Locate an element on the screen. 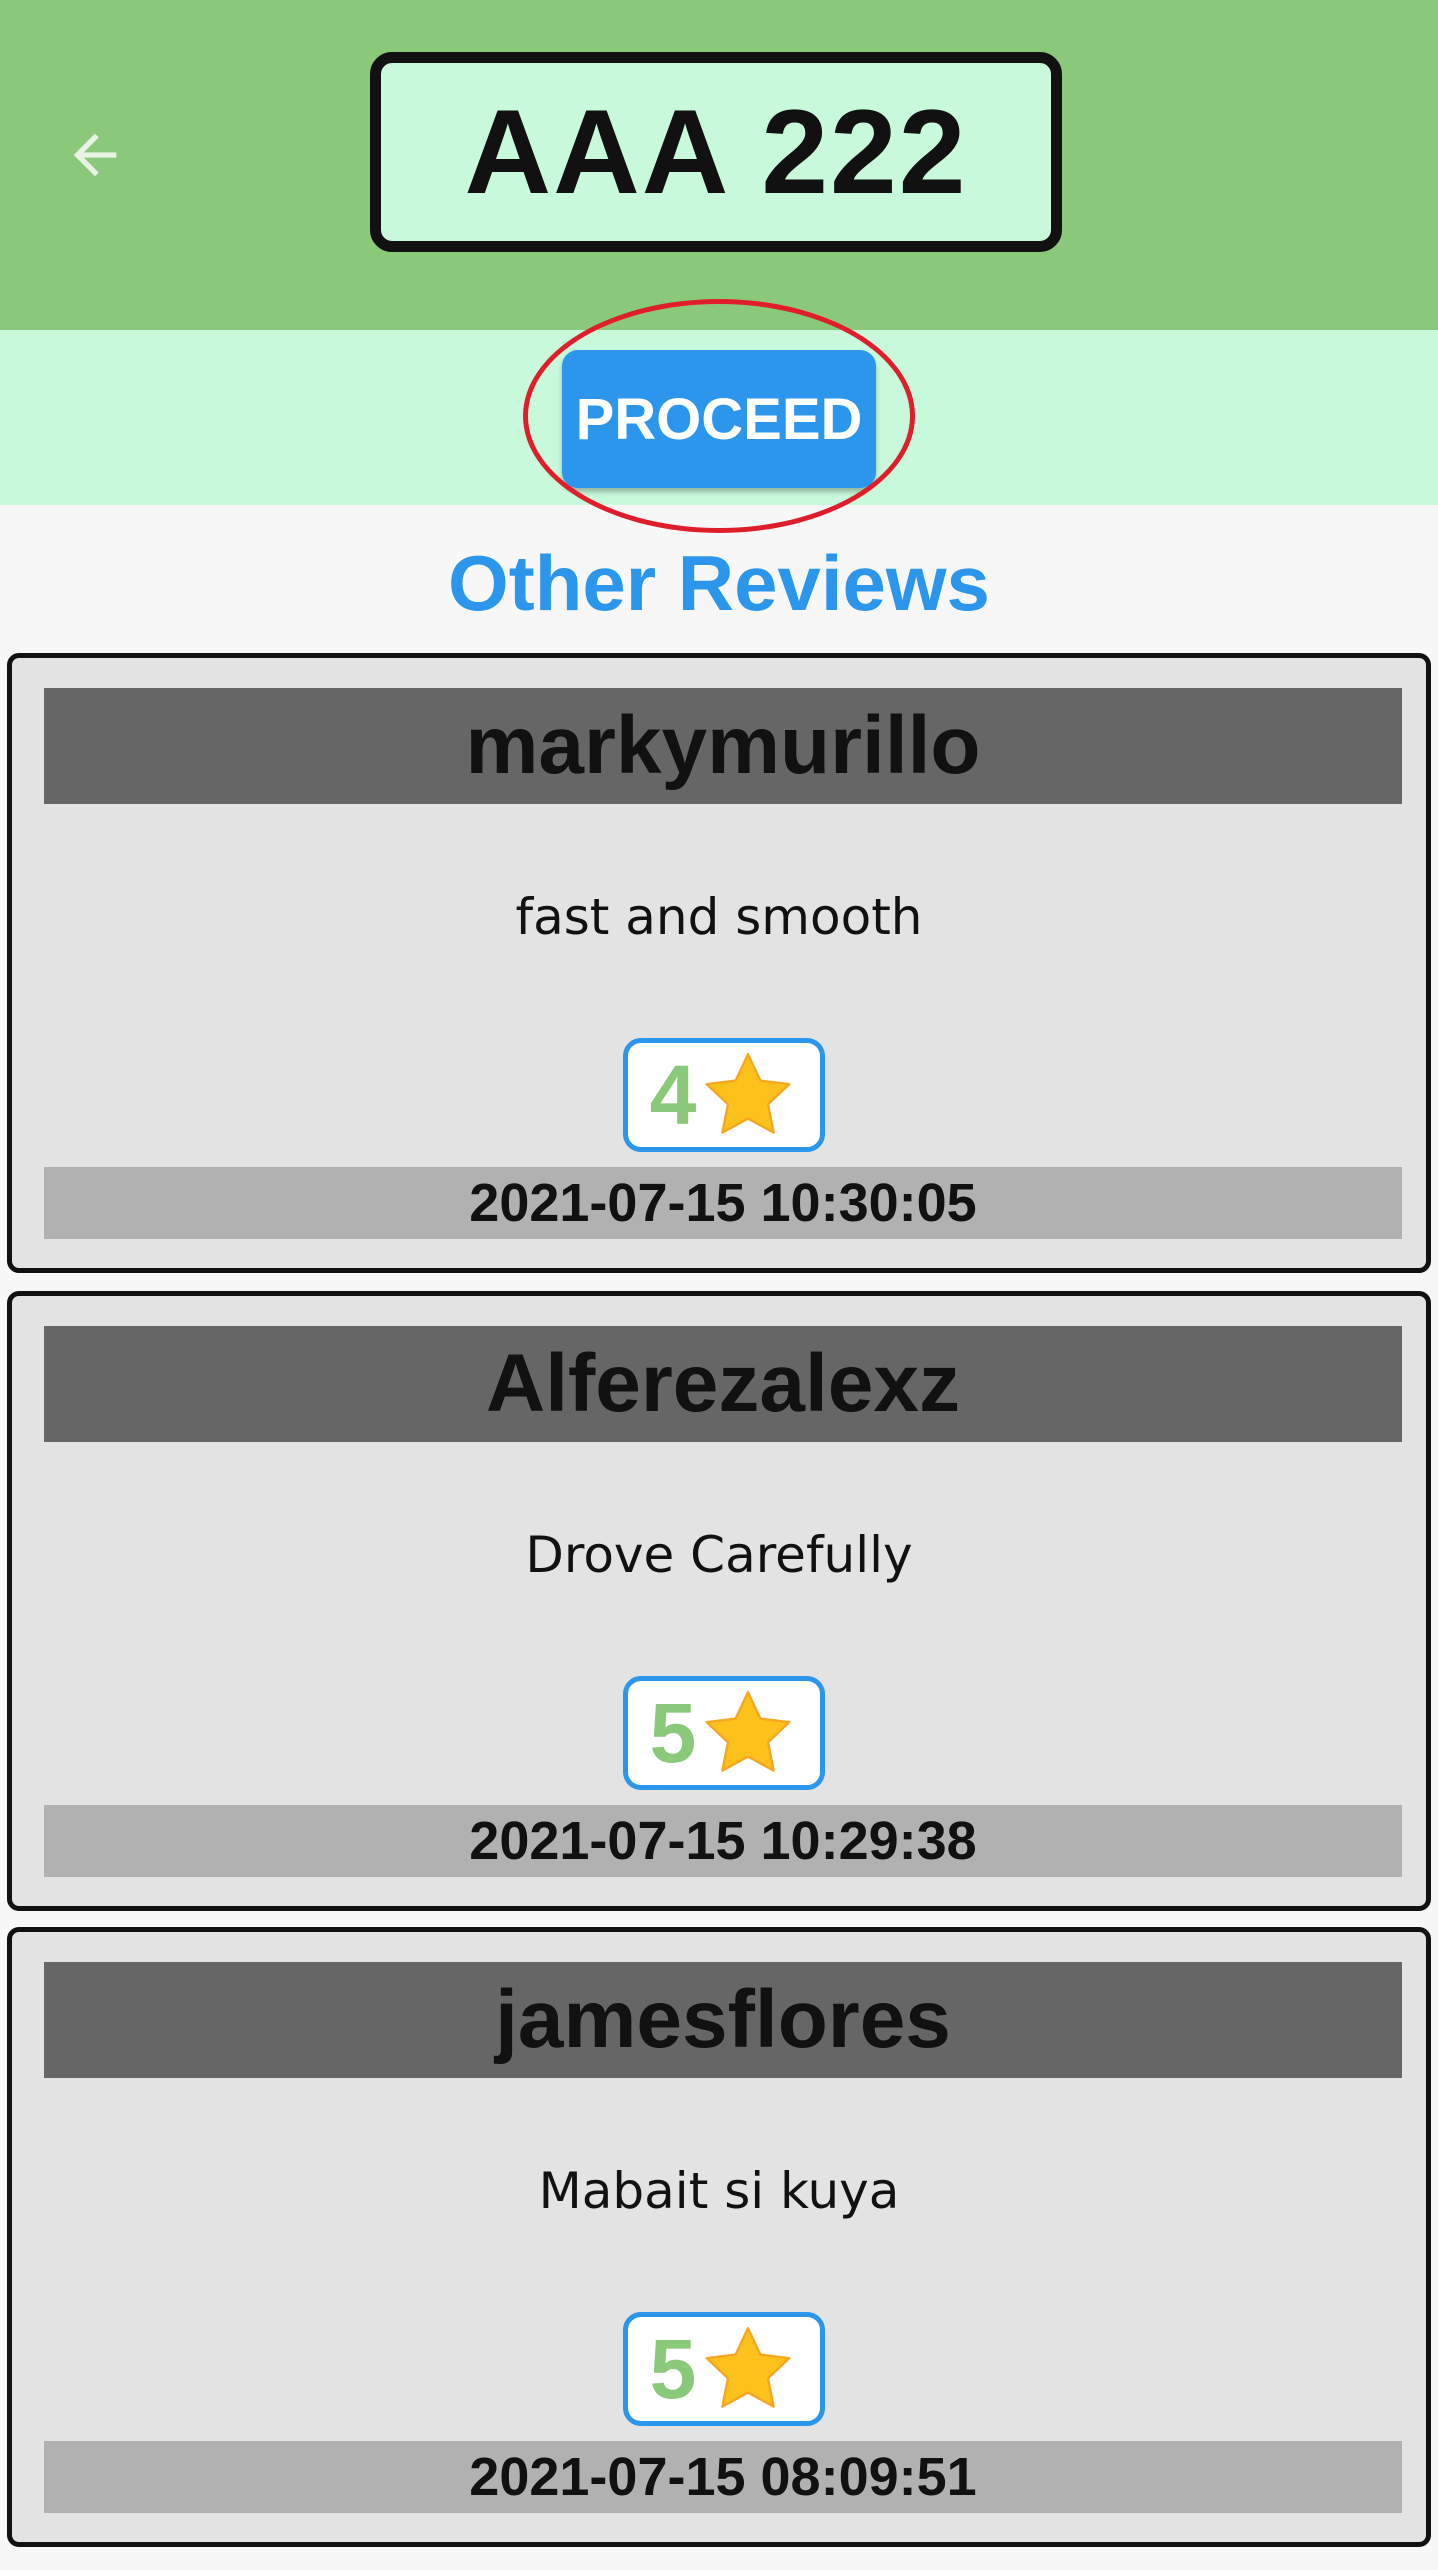  app-header: AAA 222 is located at coordinates (719, 165).